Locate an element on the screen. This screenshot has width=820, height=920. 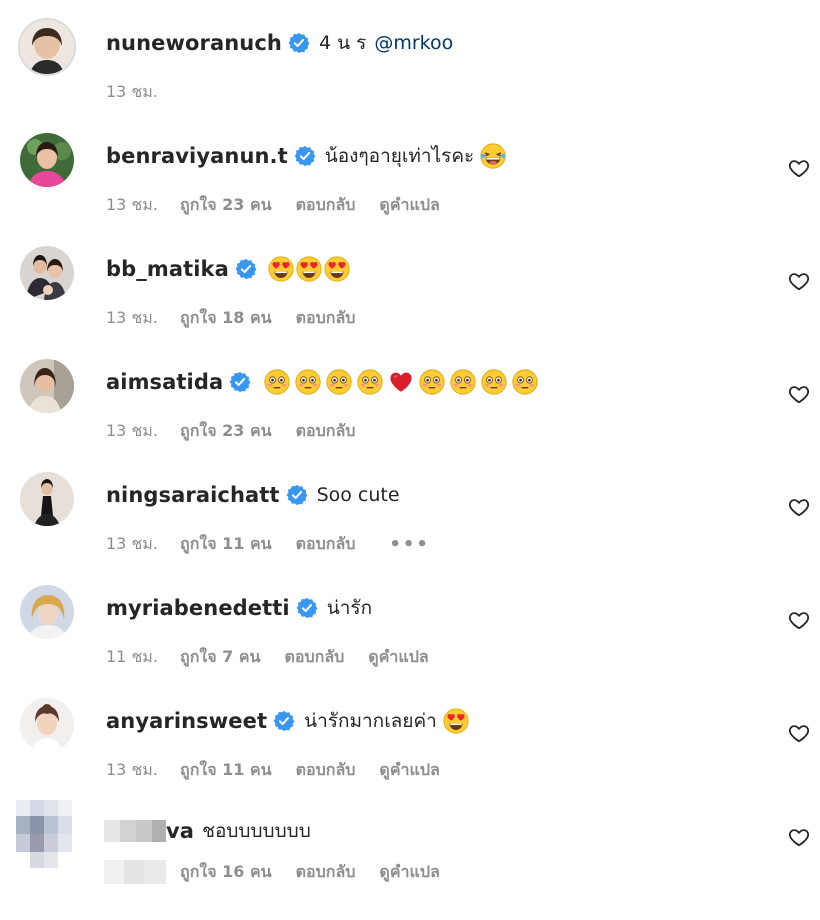
comment-username: nuneworanuch is located at coordinates (194, 43).